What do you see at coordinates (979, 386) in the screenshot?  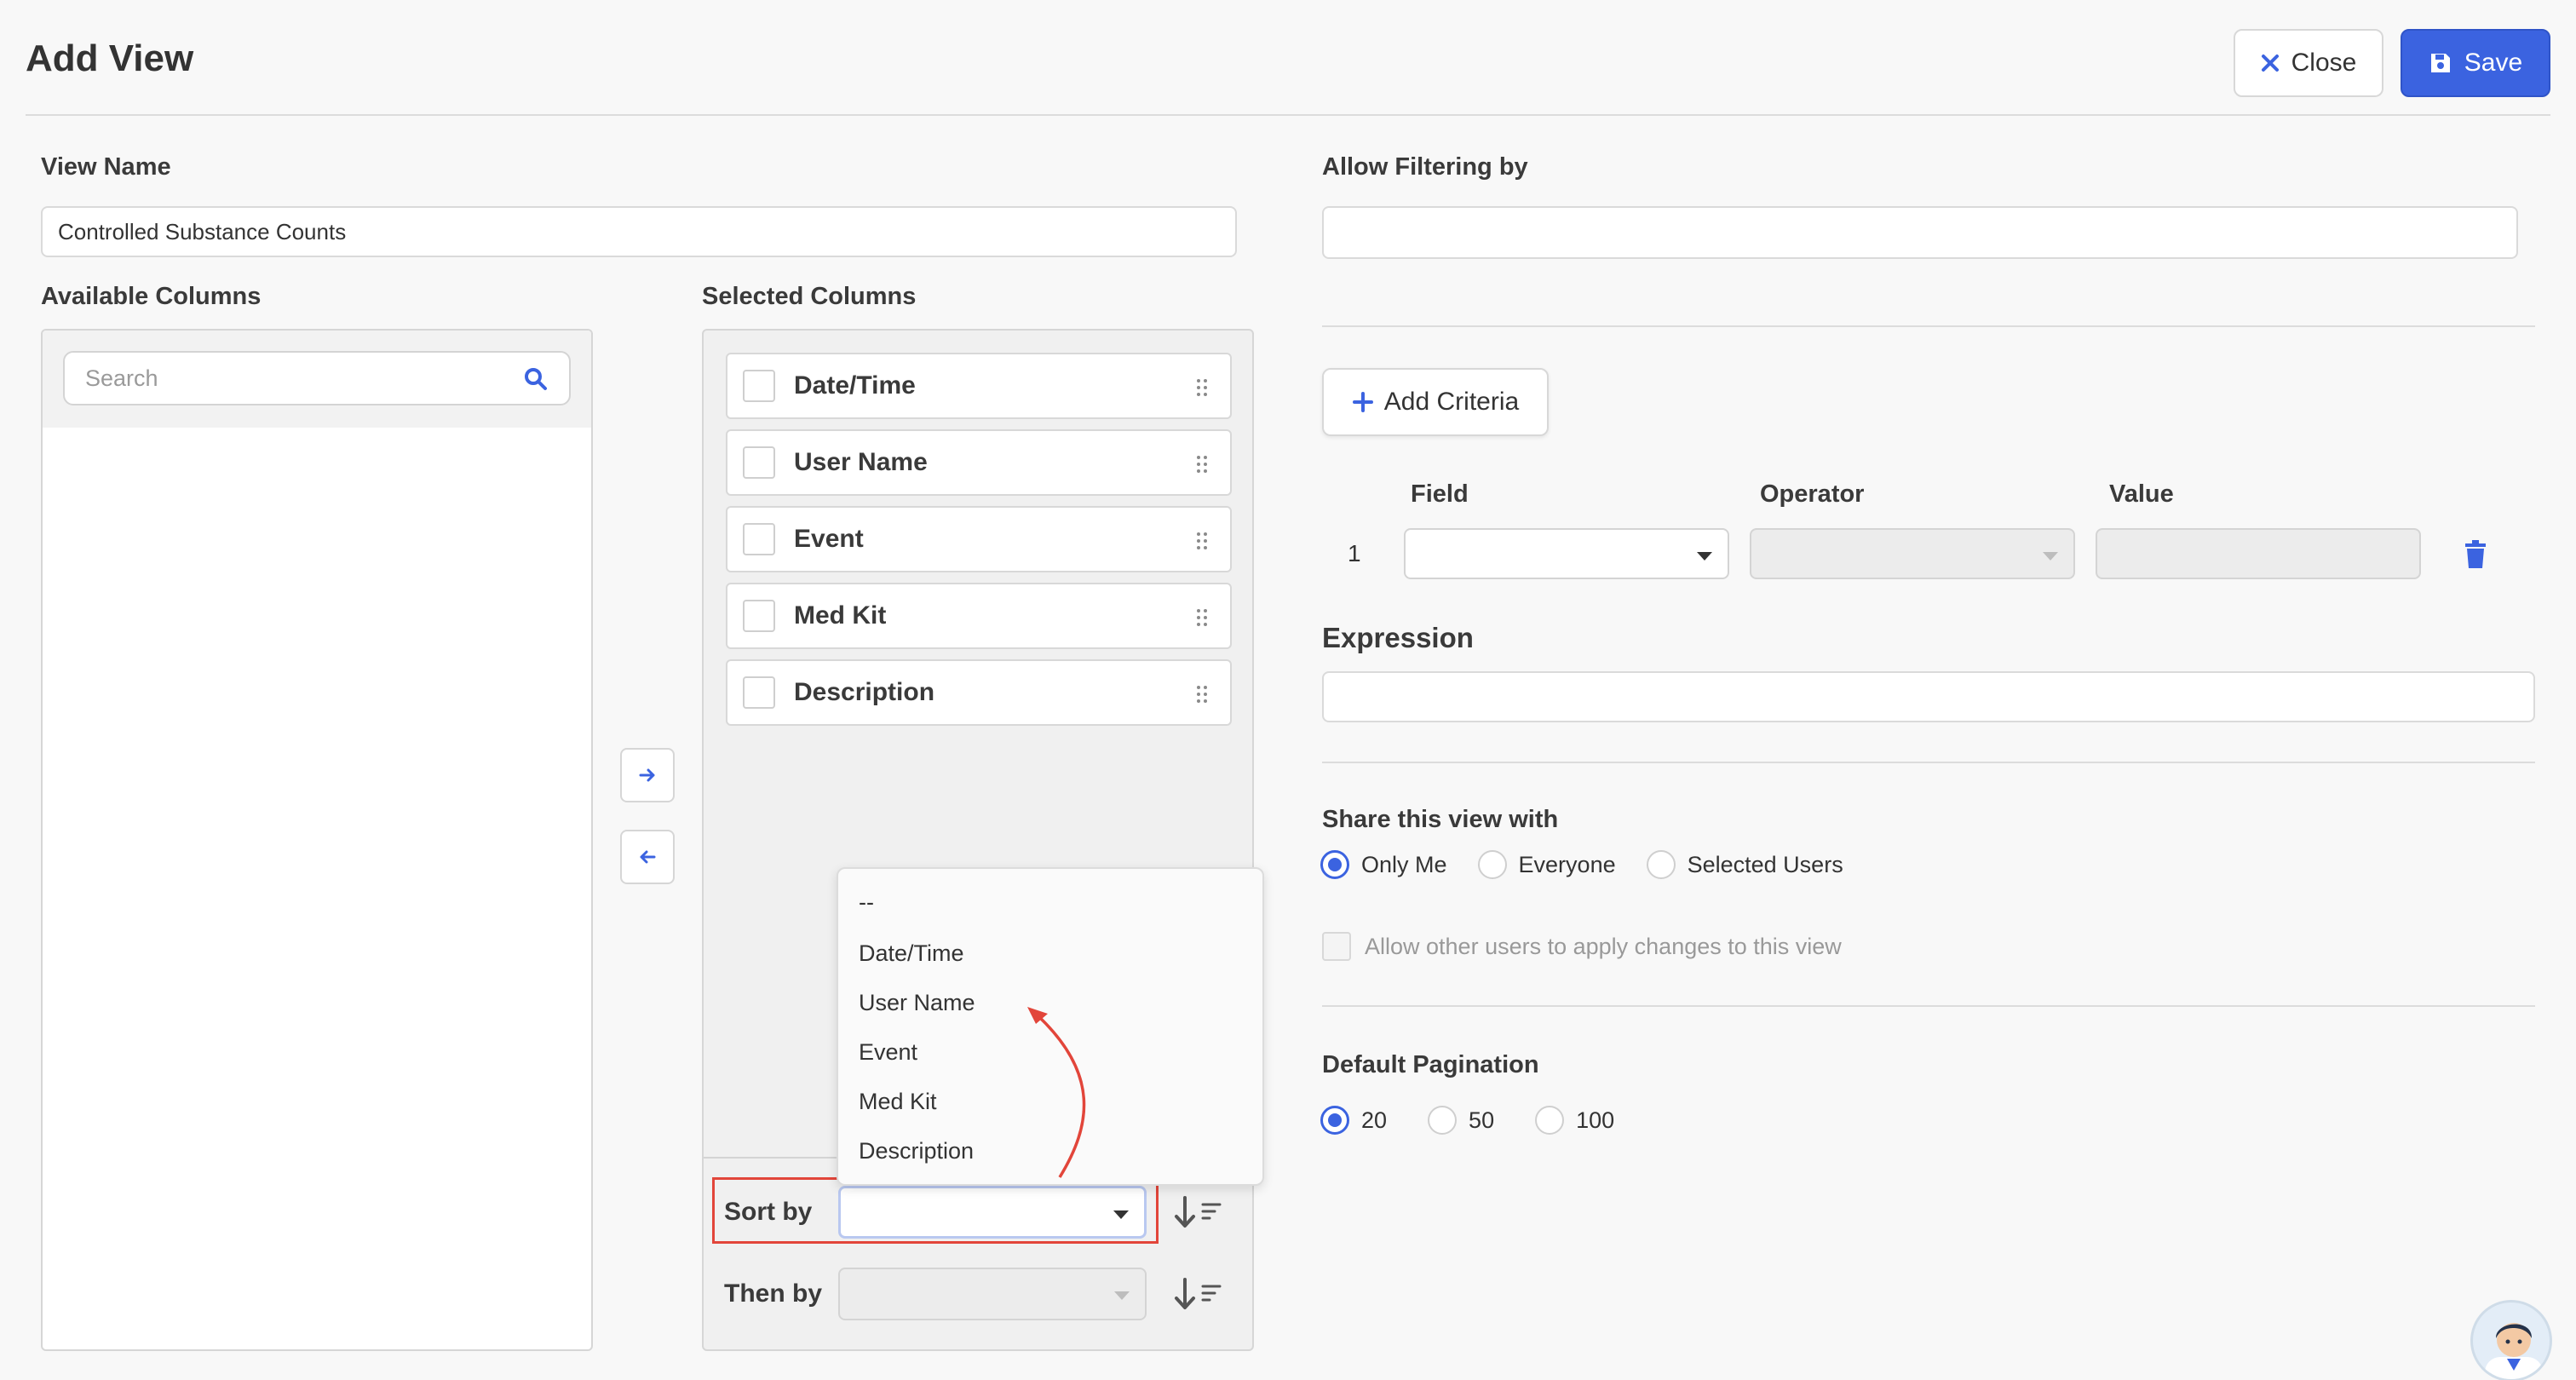 I see `selected-column-item: Date/Time` at bounding box center [979, 386].